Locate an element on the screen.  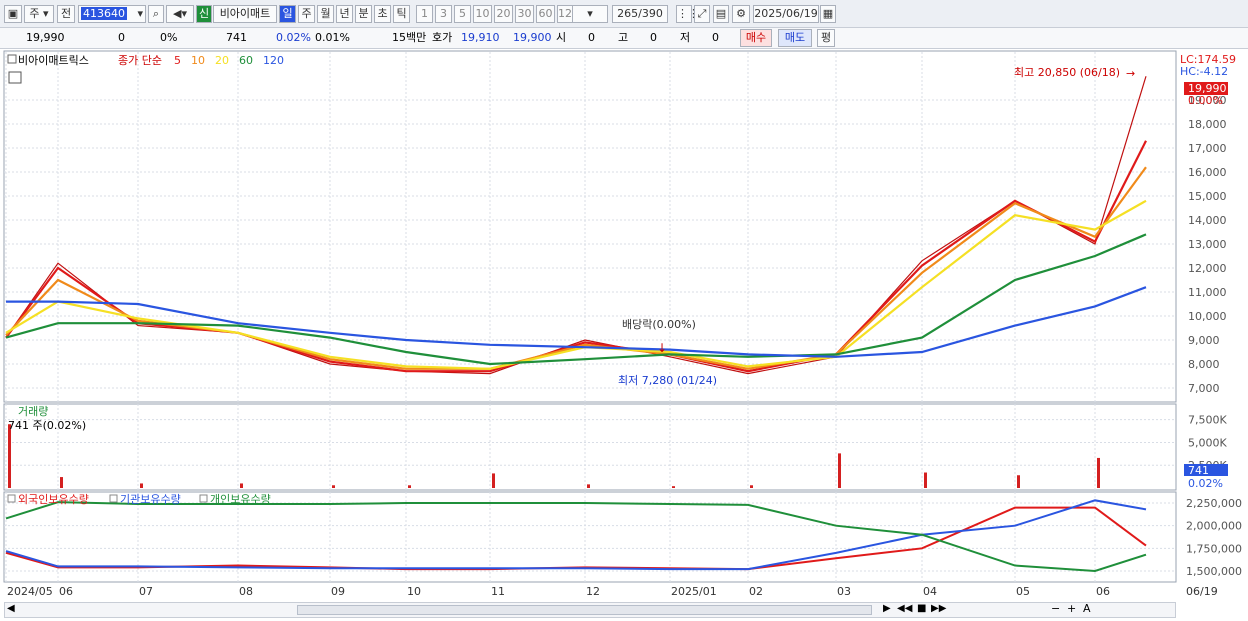
holding-lines is located at coordinates (576, 535).